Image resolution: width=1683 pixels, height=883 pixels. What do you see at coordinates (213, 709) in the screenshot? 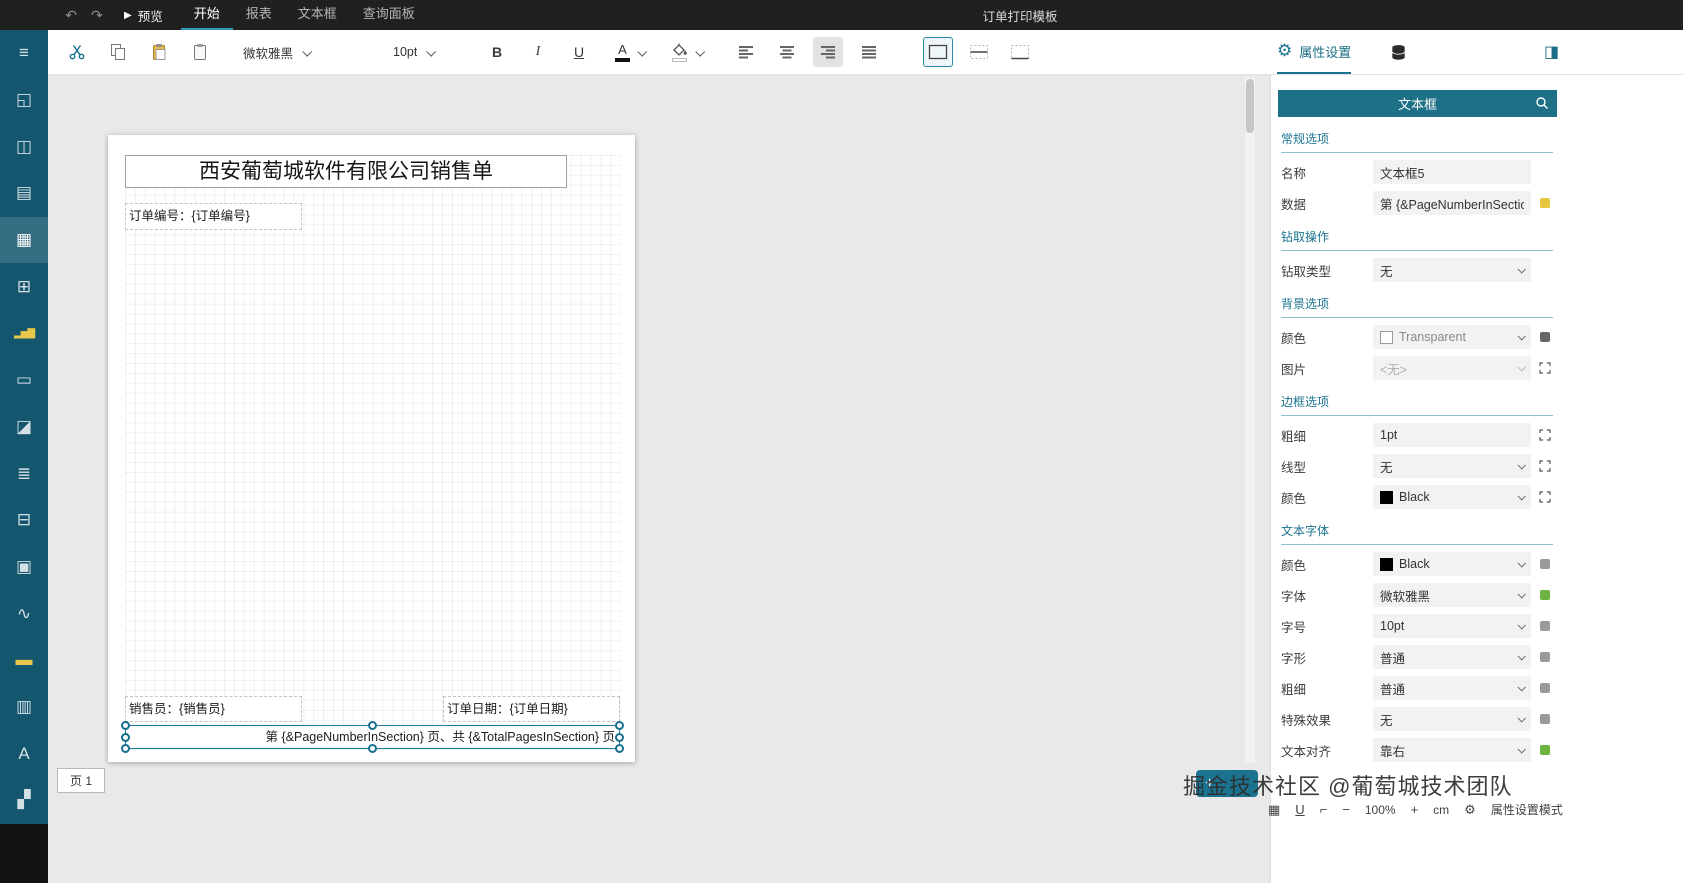
I see `seller-textbox: 销售员：{销售员}` at bounding box center [213, 709].